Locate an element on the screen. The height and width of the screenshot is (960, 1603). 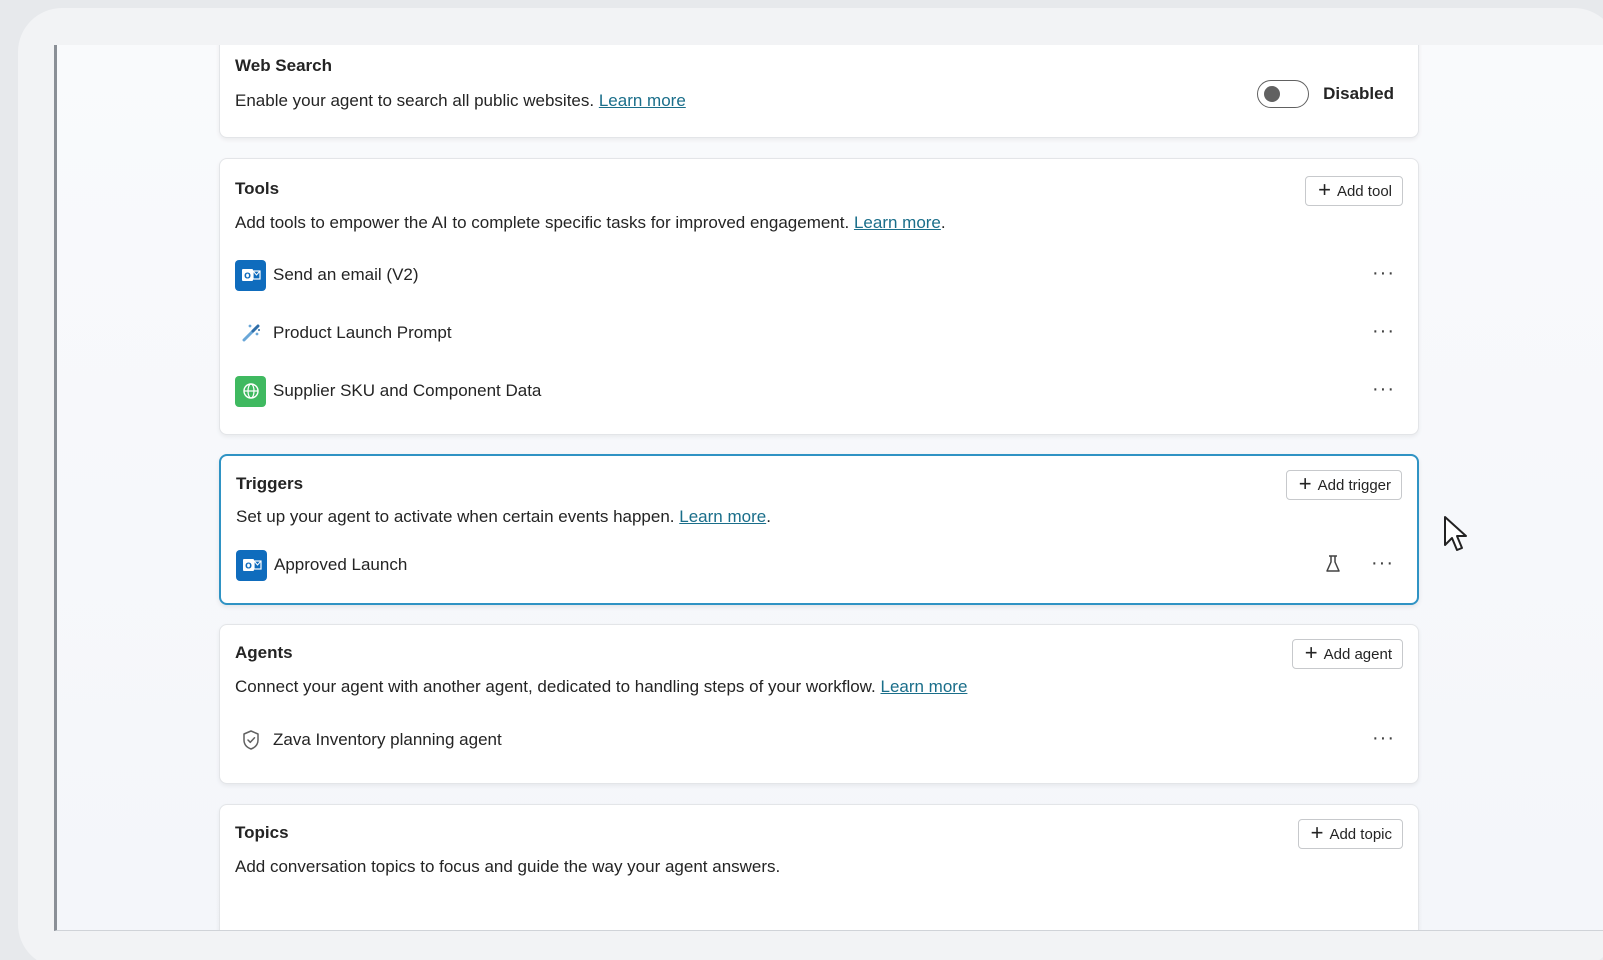
mouse-pointer-icon is located at coordinates (1456, 536).